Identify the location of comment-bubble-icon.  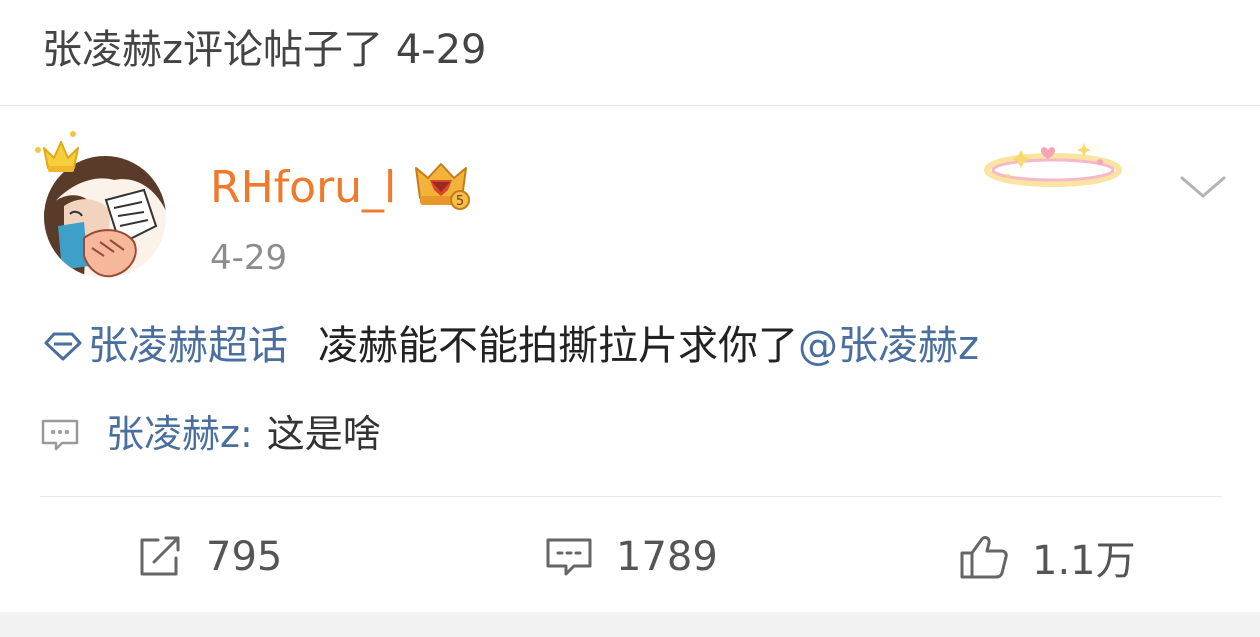
(60, 435).